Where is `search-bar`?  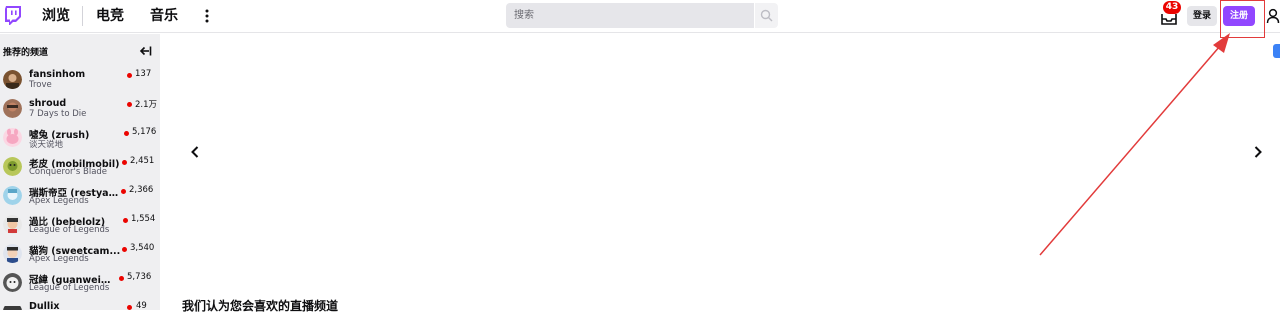 search-bar is located at coordinates (642, 15).